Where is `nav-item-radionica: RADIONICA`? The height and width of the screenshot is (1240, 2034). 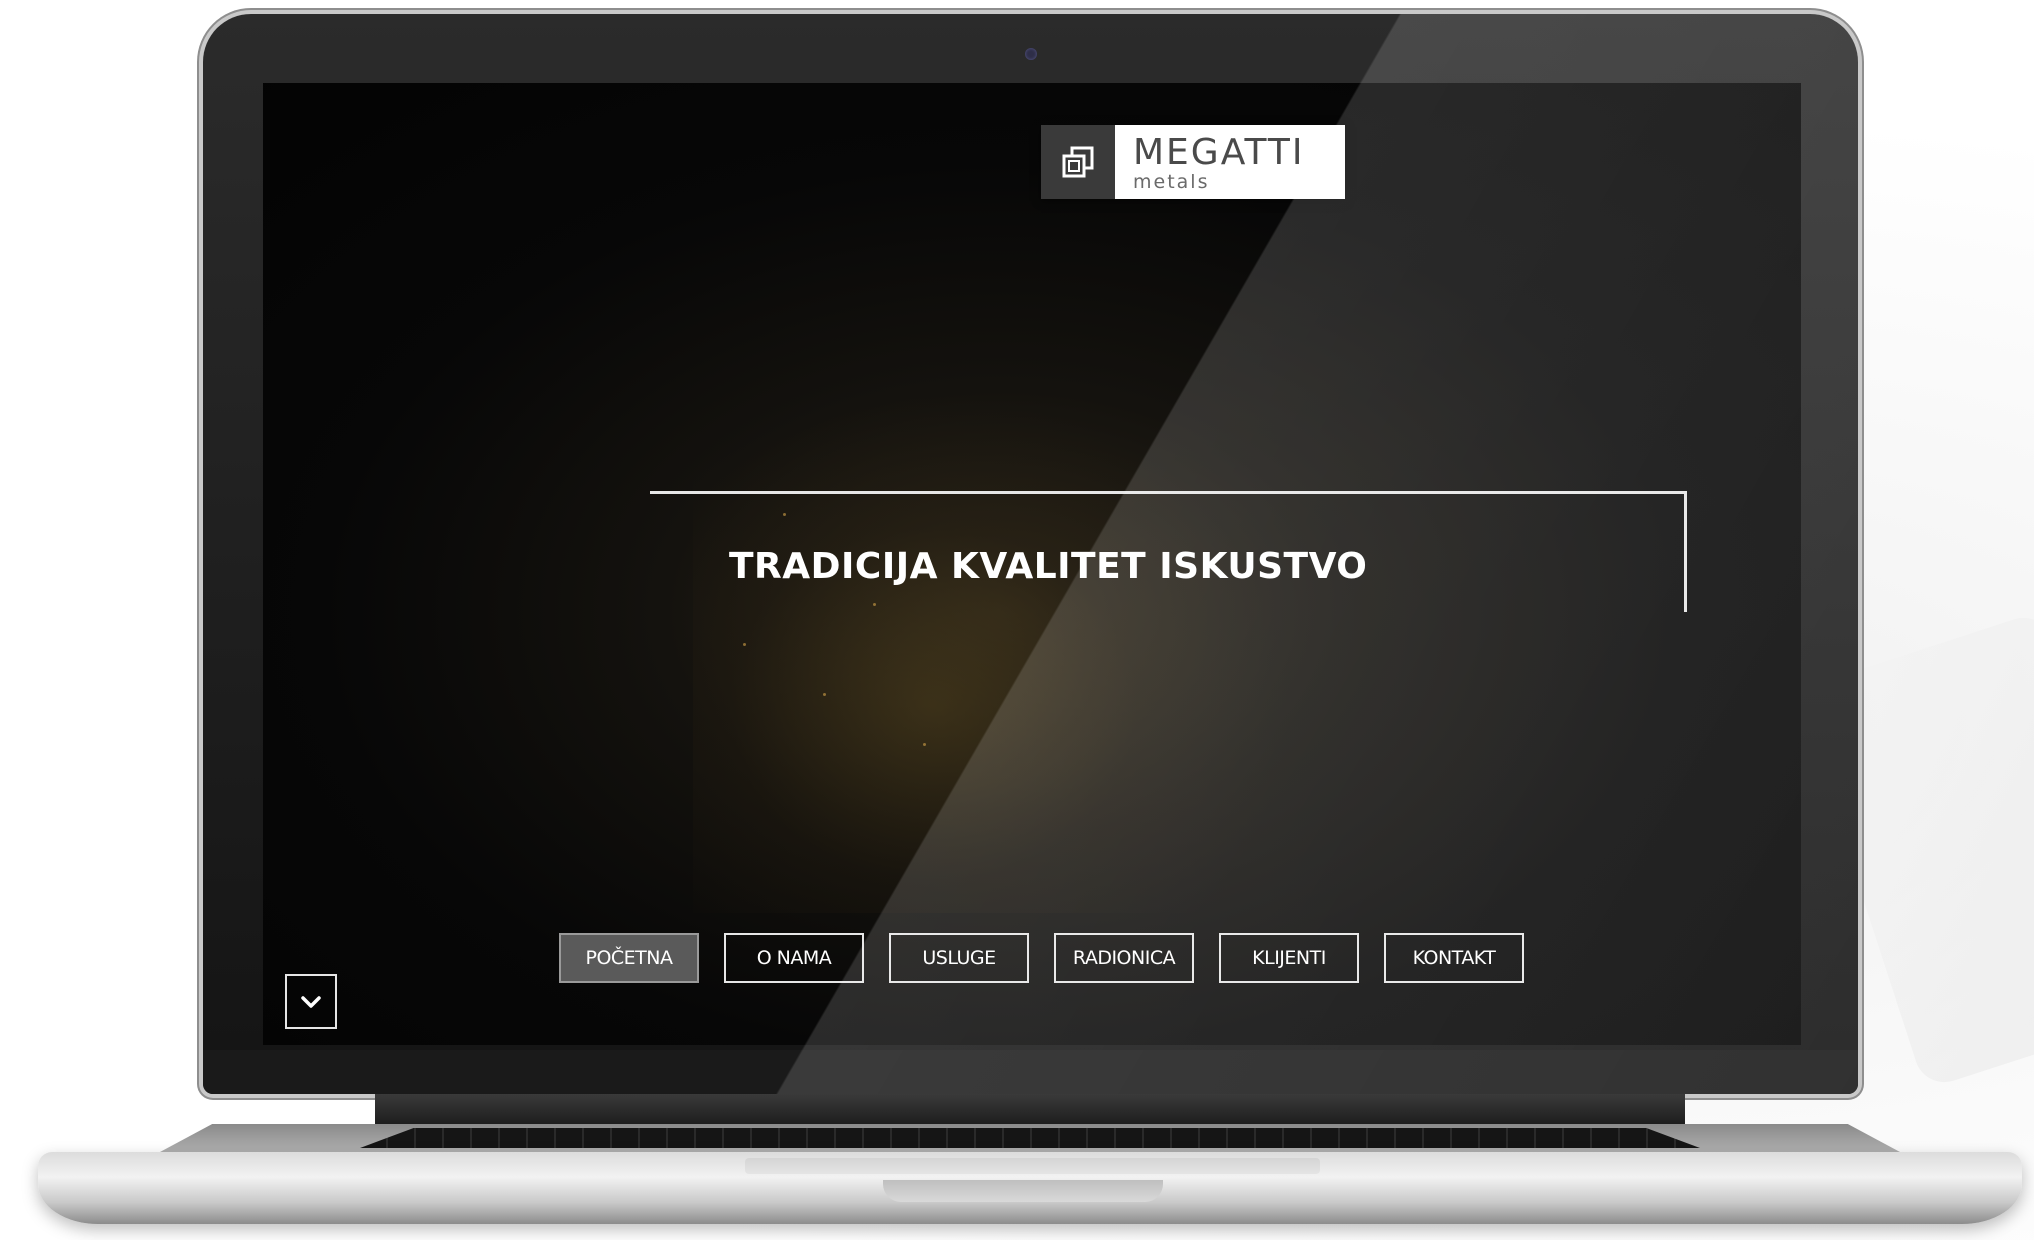 nav-item-radionica: RADIONICA is located at coordinates (1124, 958).